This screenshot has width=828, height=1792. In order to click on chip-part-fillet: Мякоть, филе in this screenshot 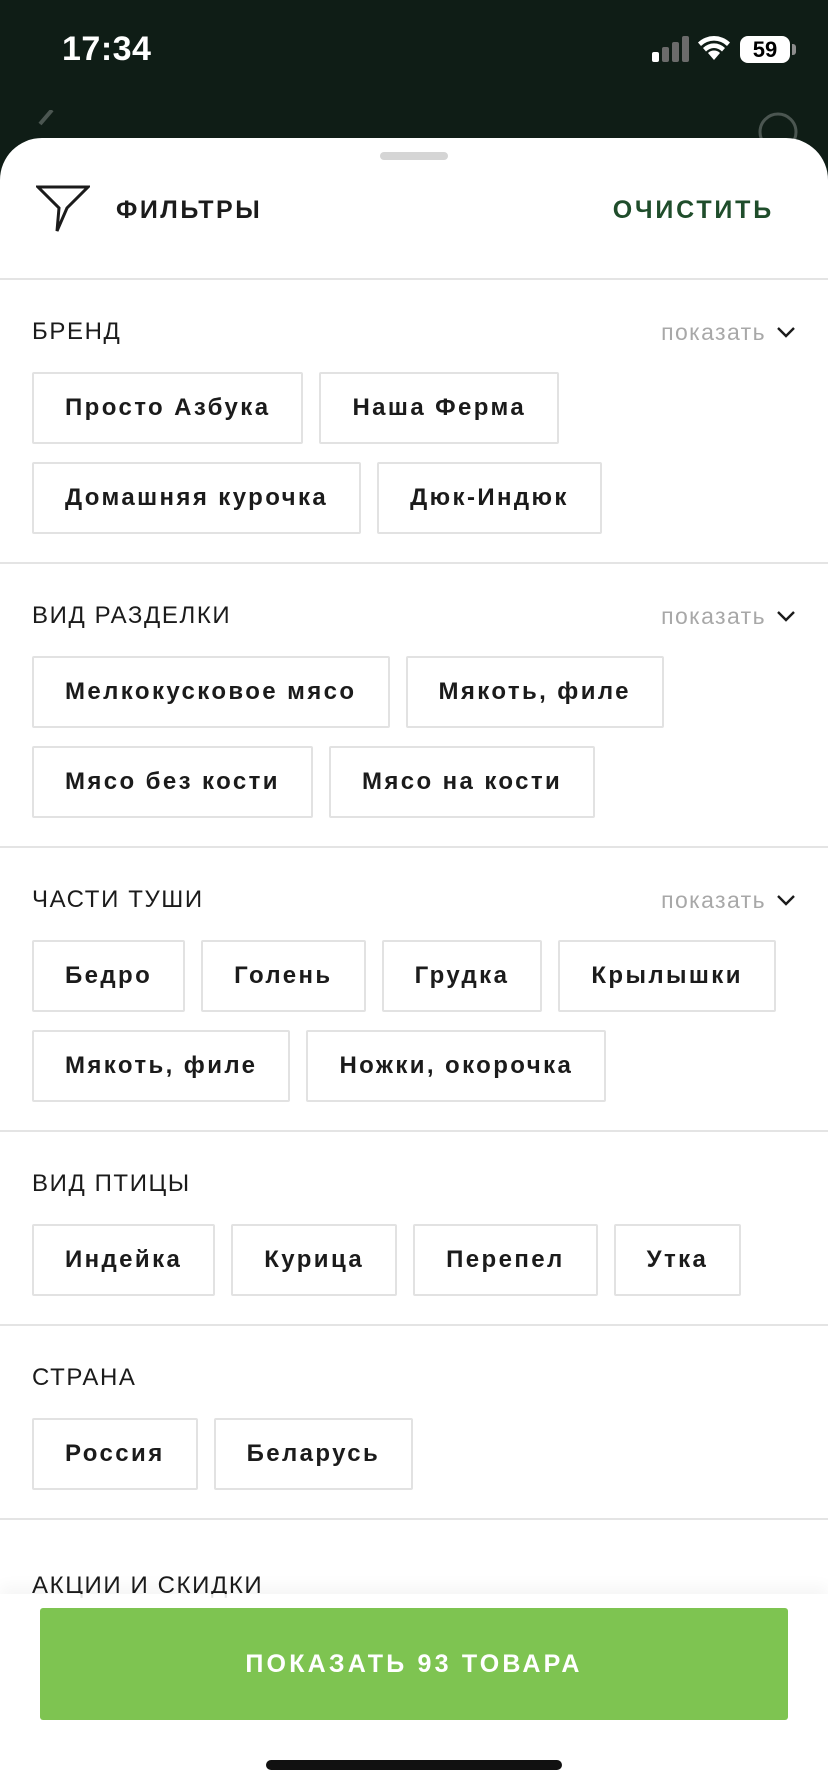, I will do `click(161, 1066)`.